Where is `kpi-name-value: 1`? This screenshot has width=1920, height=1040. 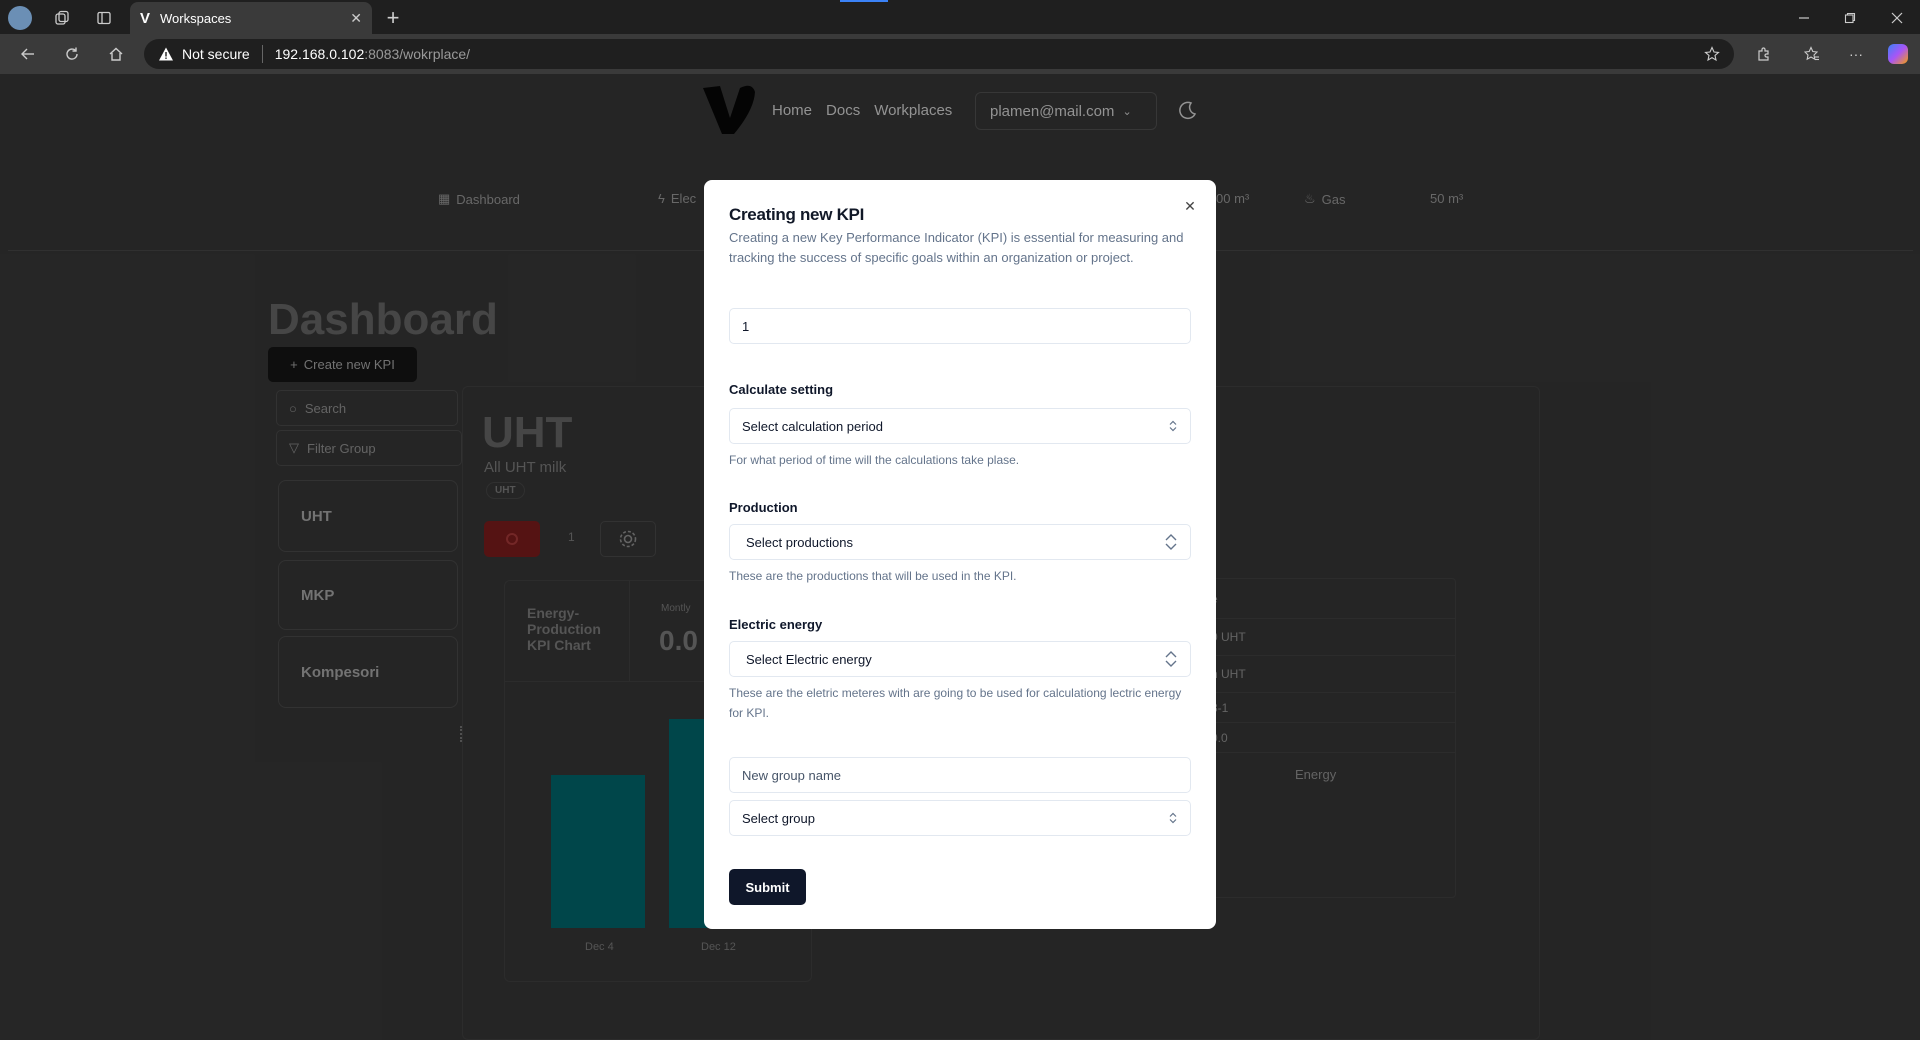 kpi-name-value: 1 is located at coordinates (746, 326).